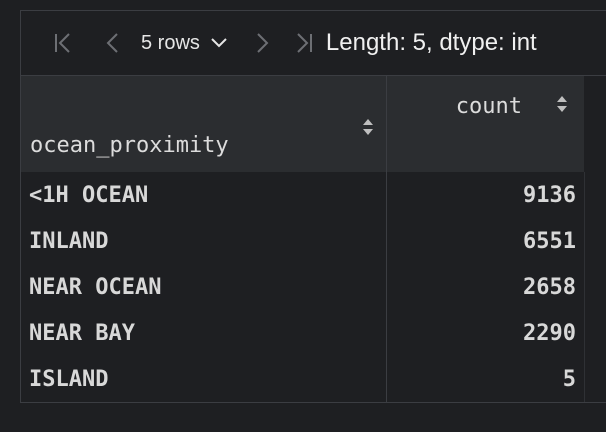 This screenshot has width=606, height=432. I want to click on length-dtype-info: Length: 5, dtype: int, so click(431, 42).